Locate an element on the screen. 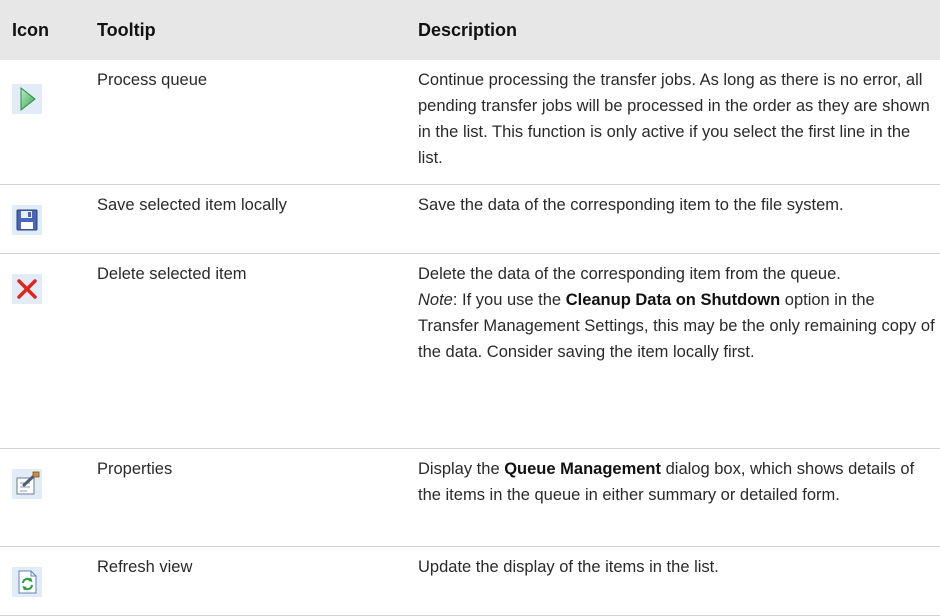  header-description: Description is located at coordinates (468, 30).